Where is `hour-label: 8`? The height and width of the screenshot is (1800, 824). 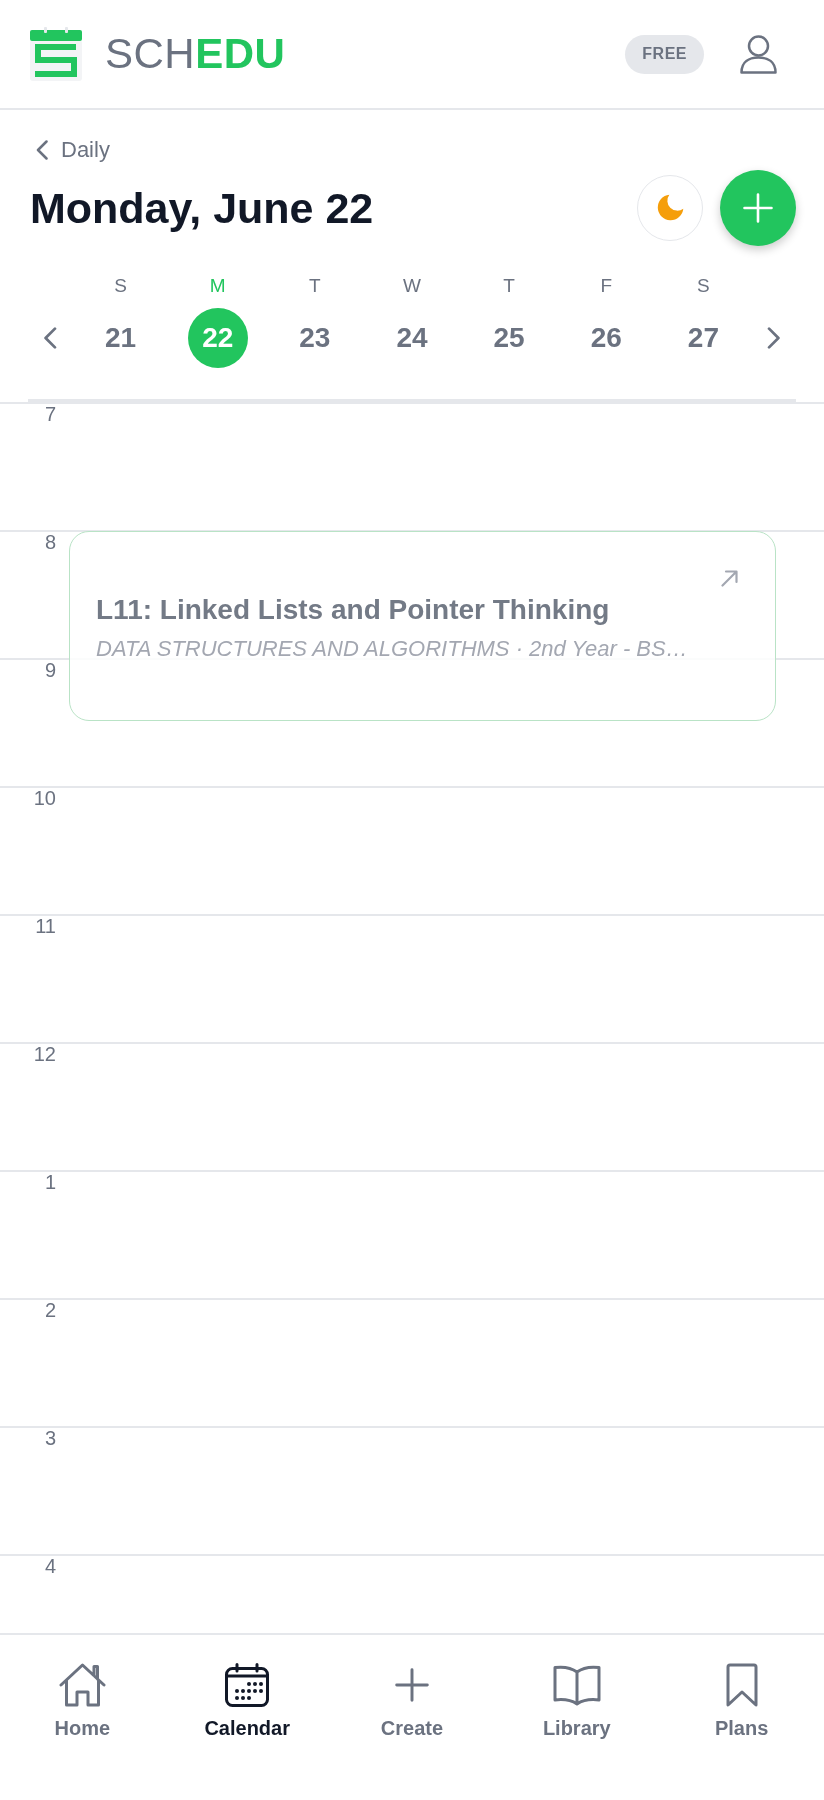 hour-label: 8 is located at coordinates (49, 541).